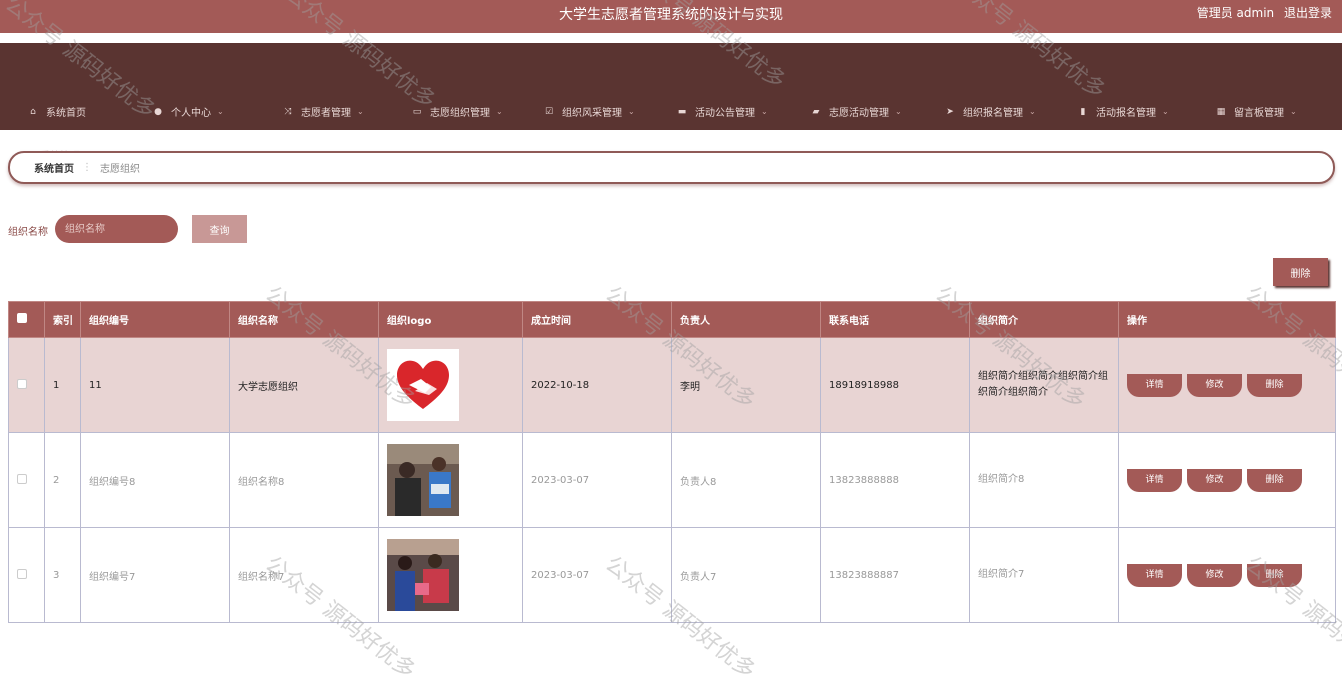  I want to click on org-date: 2022-10-18, so click(597, 385).